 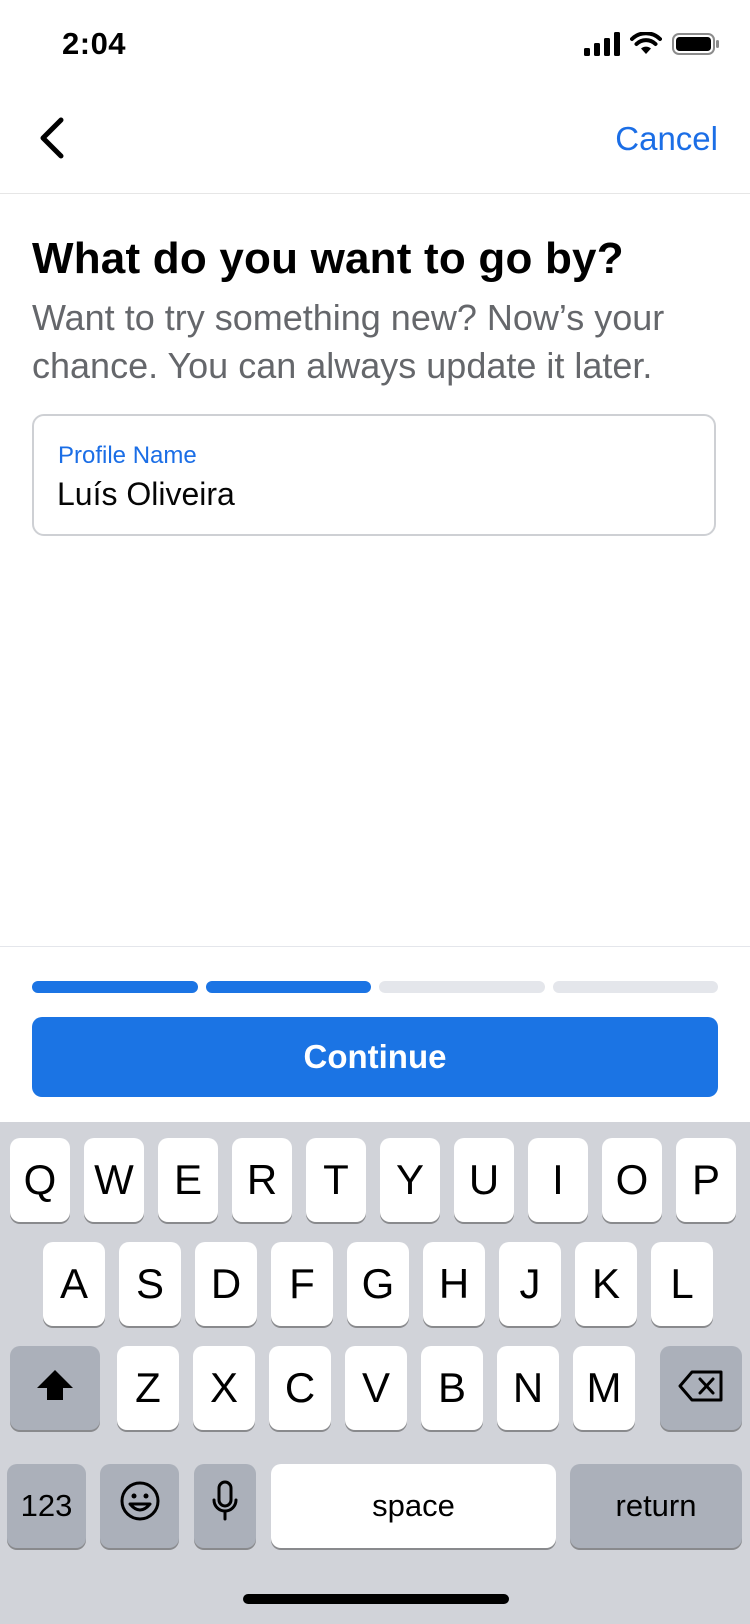 I want to click on key-d: D, so click(x=226, y=1284).